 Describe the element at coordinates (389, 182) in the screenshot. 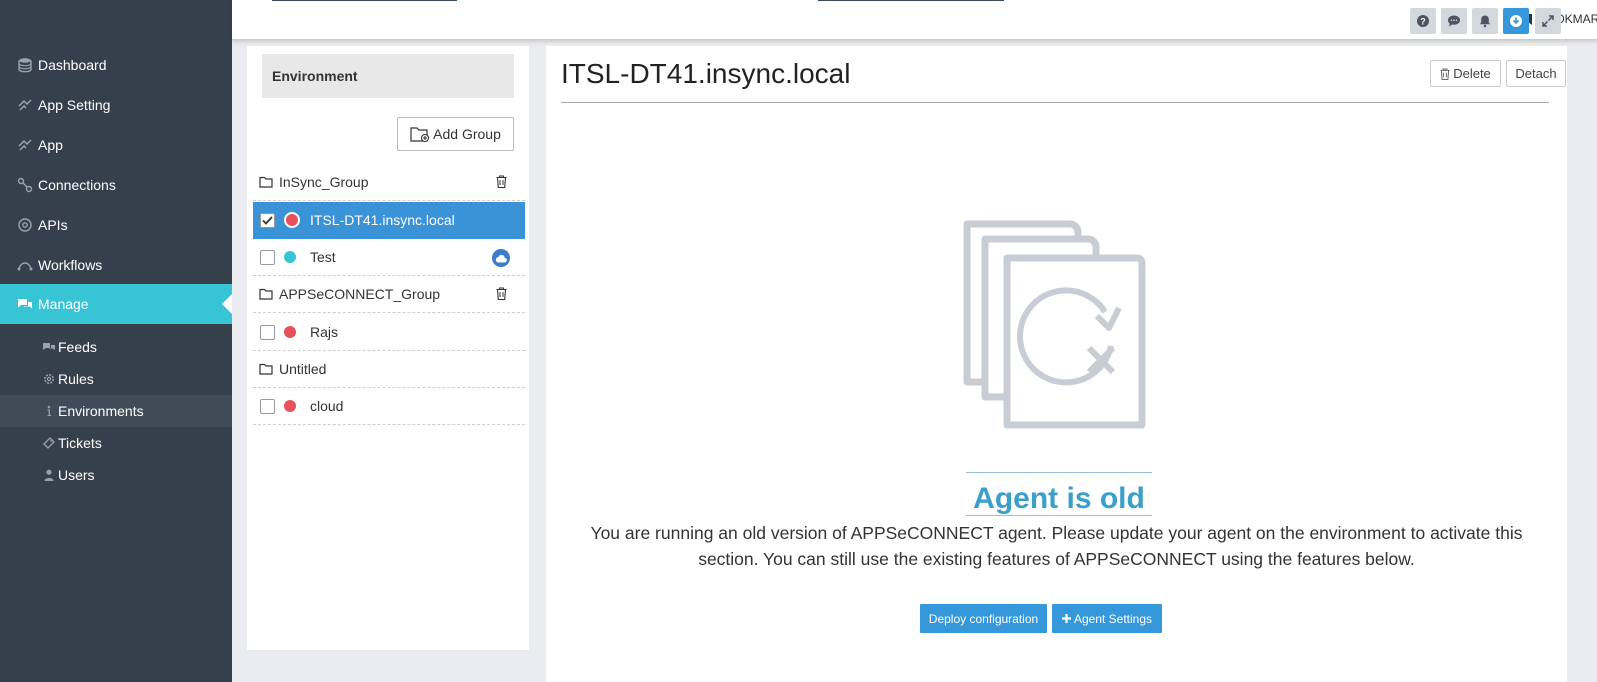

I see `group-row-insync-group: InSync_Group` at that location.